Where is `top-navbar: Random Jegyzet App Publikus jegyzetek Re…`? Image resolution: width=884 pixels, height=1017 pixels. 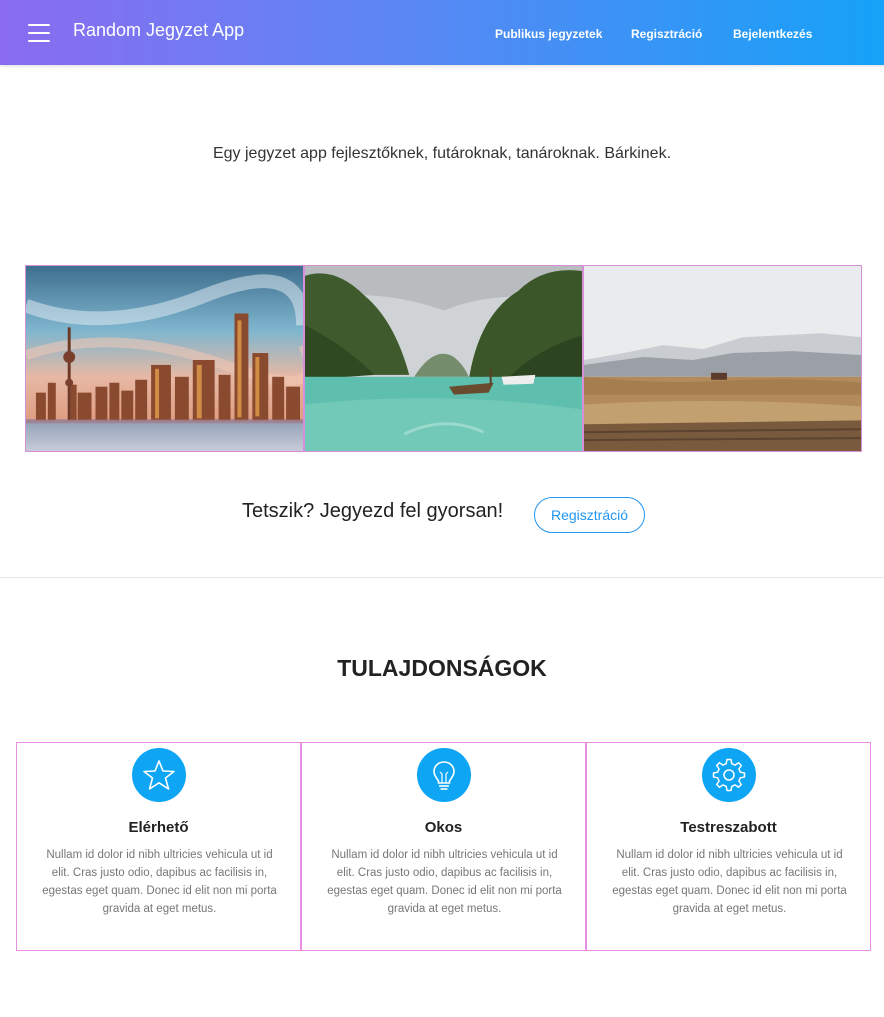
top-navbar: Random Jegyzet App Publikus jegyzetek Re… is located at coordinates (442, 32).